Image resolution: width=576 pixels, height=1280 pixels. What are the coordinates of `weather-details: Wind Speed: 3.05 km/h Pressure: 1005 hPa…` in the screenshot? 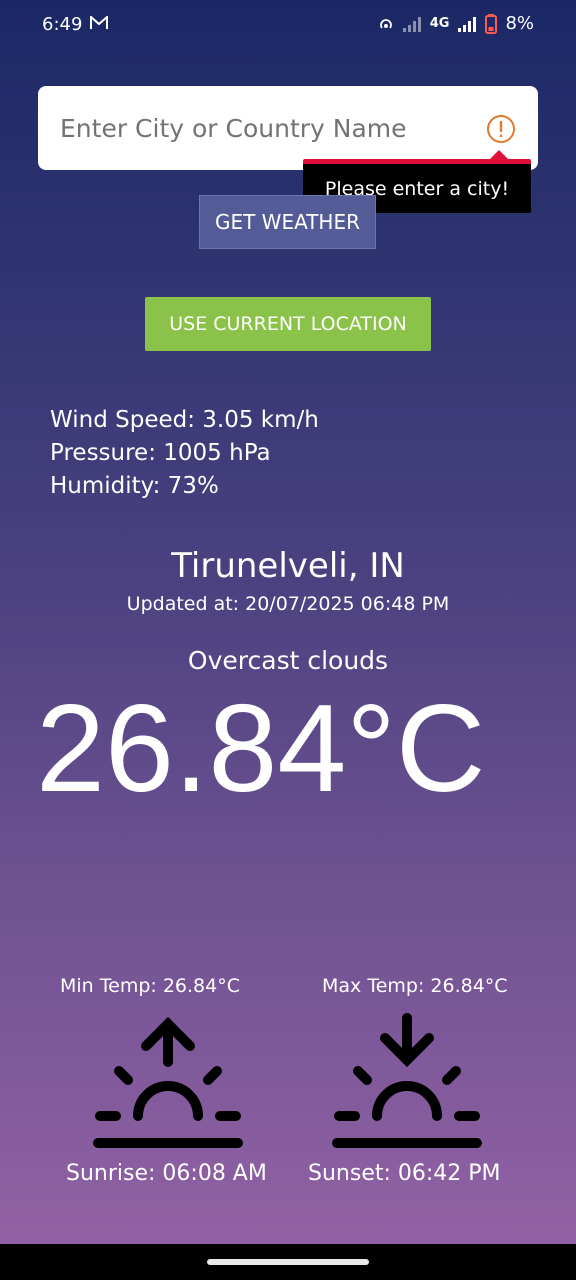 It's located at (184, 453).